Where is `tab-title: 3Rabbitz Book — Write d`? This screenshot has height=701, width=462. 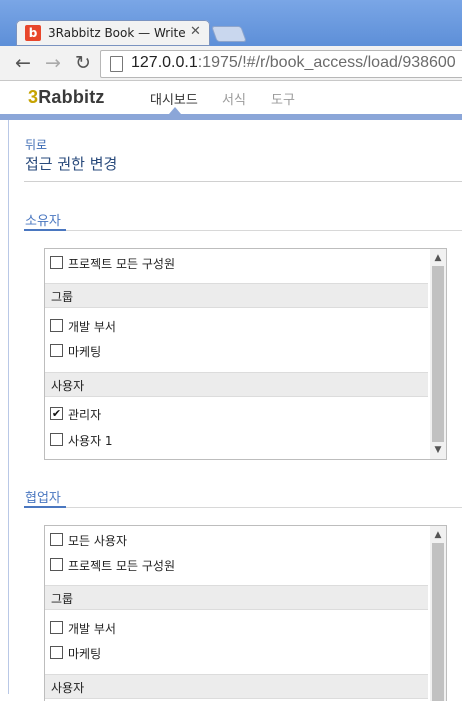
tab-title: 3Rabbitz Book — Write d is located at coordinates (118, 33).